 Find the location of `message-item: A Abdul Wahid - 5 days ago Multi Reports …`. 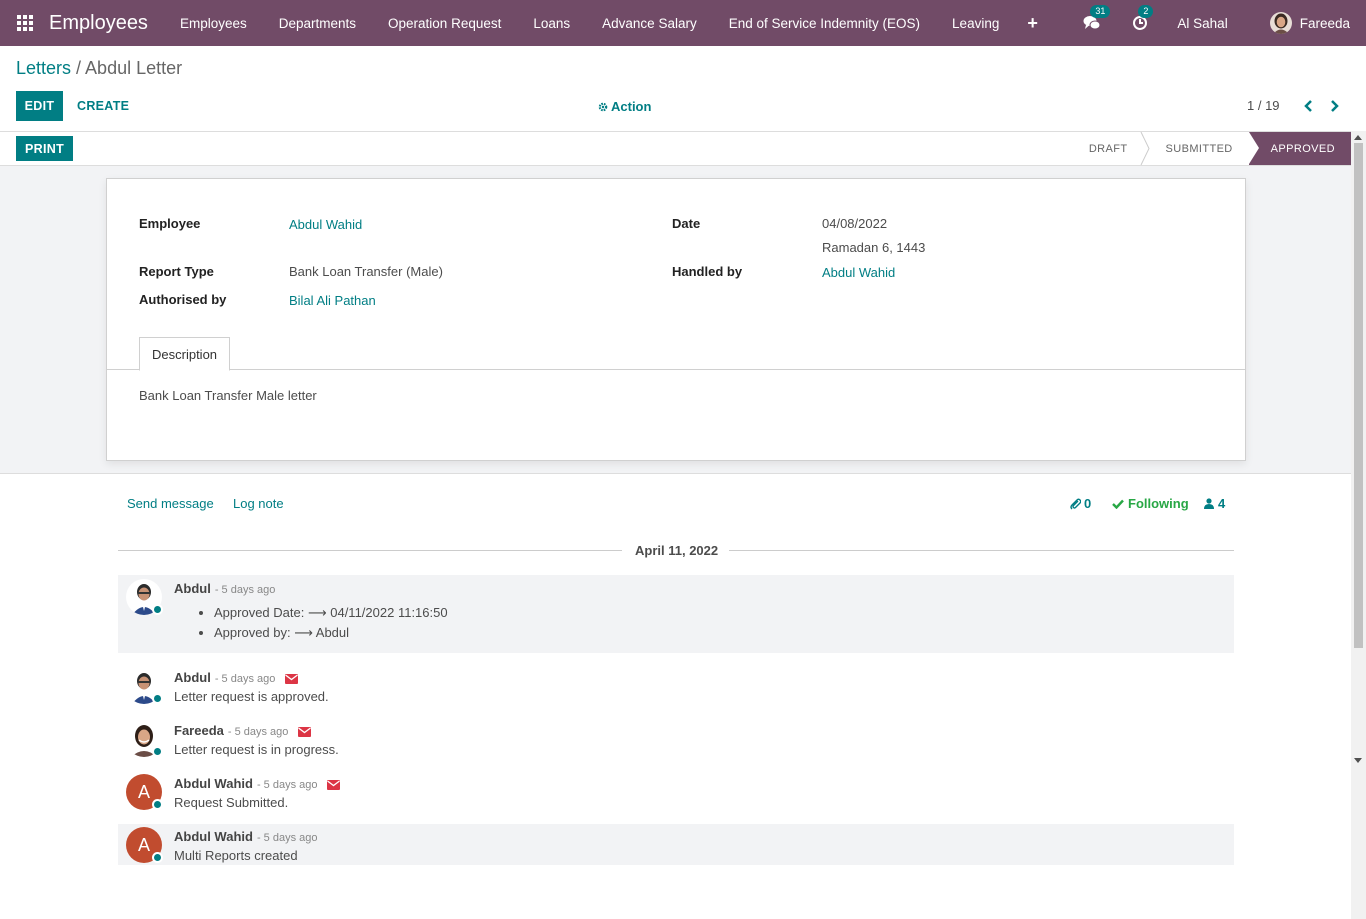

message-item: A Abdul Wahid - 5 days ago Multi Reports … is located at coordinates (676, 844).